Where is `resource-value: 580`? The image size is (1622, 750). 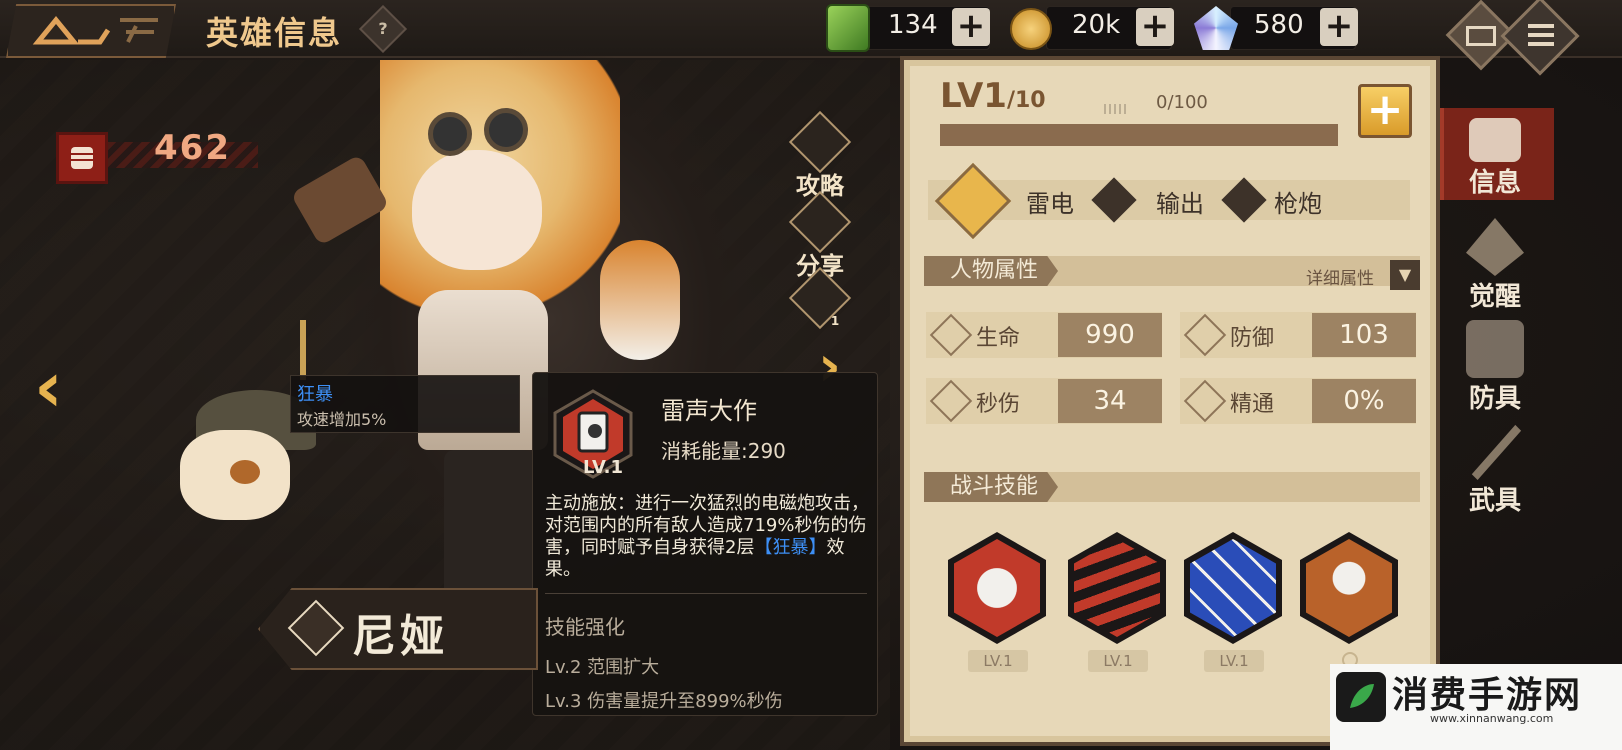 resource-value: 580 is located at coordinates (1279, 25).